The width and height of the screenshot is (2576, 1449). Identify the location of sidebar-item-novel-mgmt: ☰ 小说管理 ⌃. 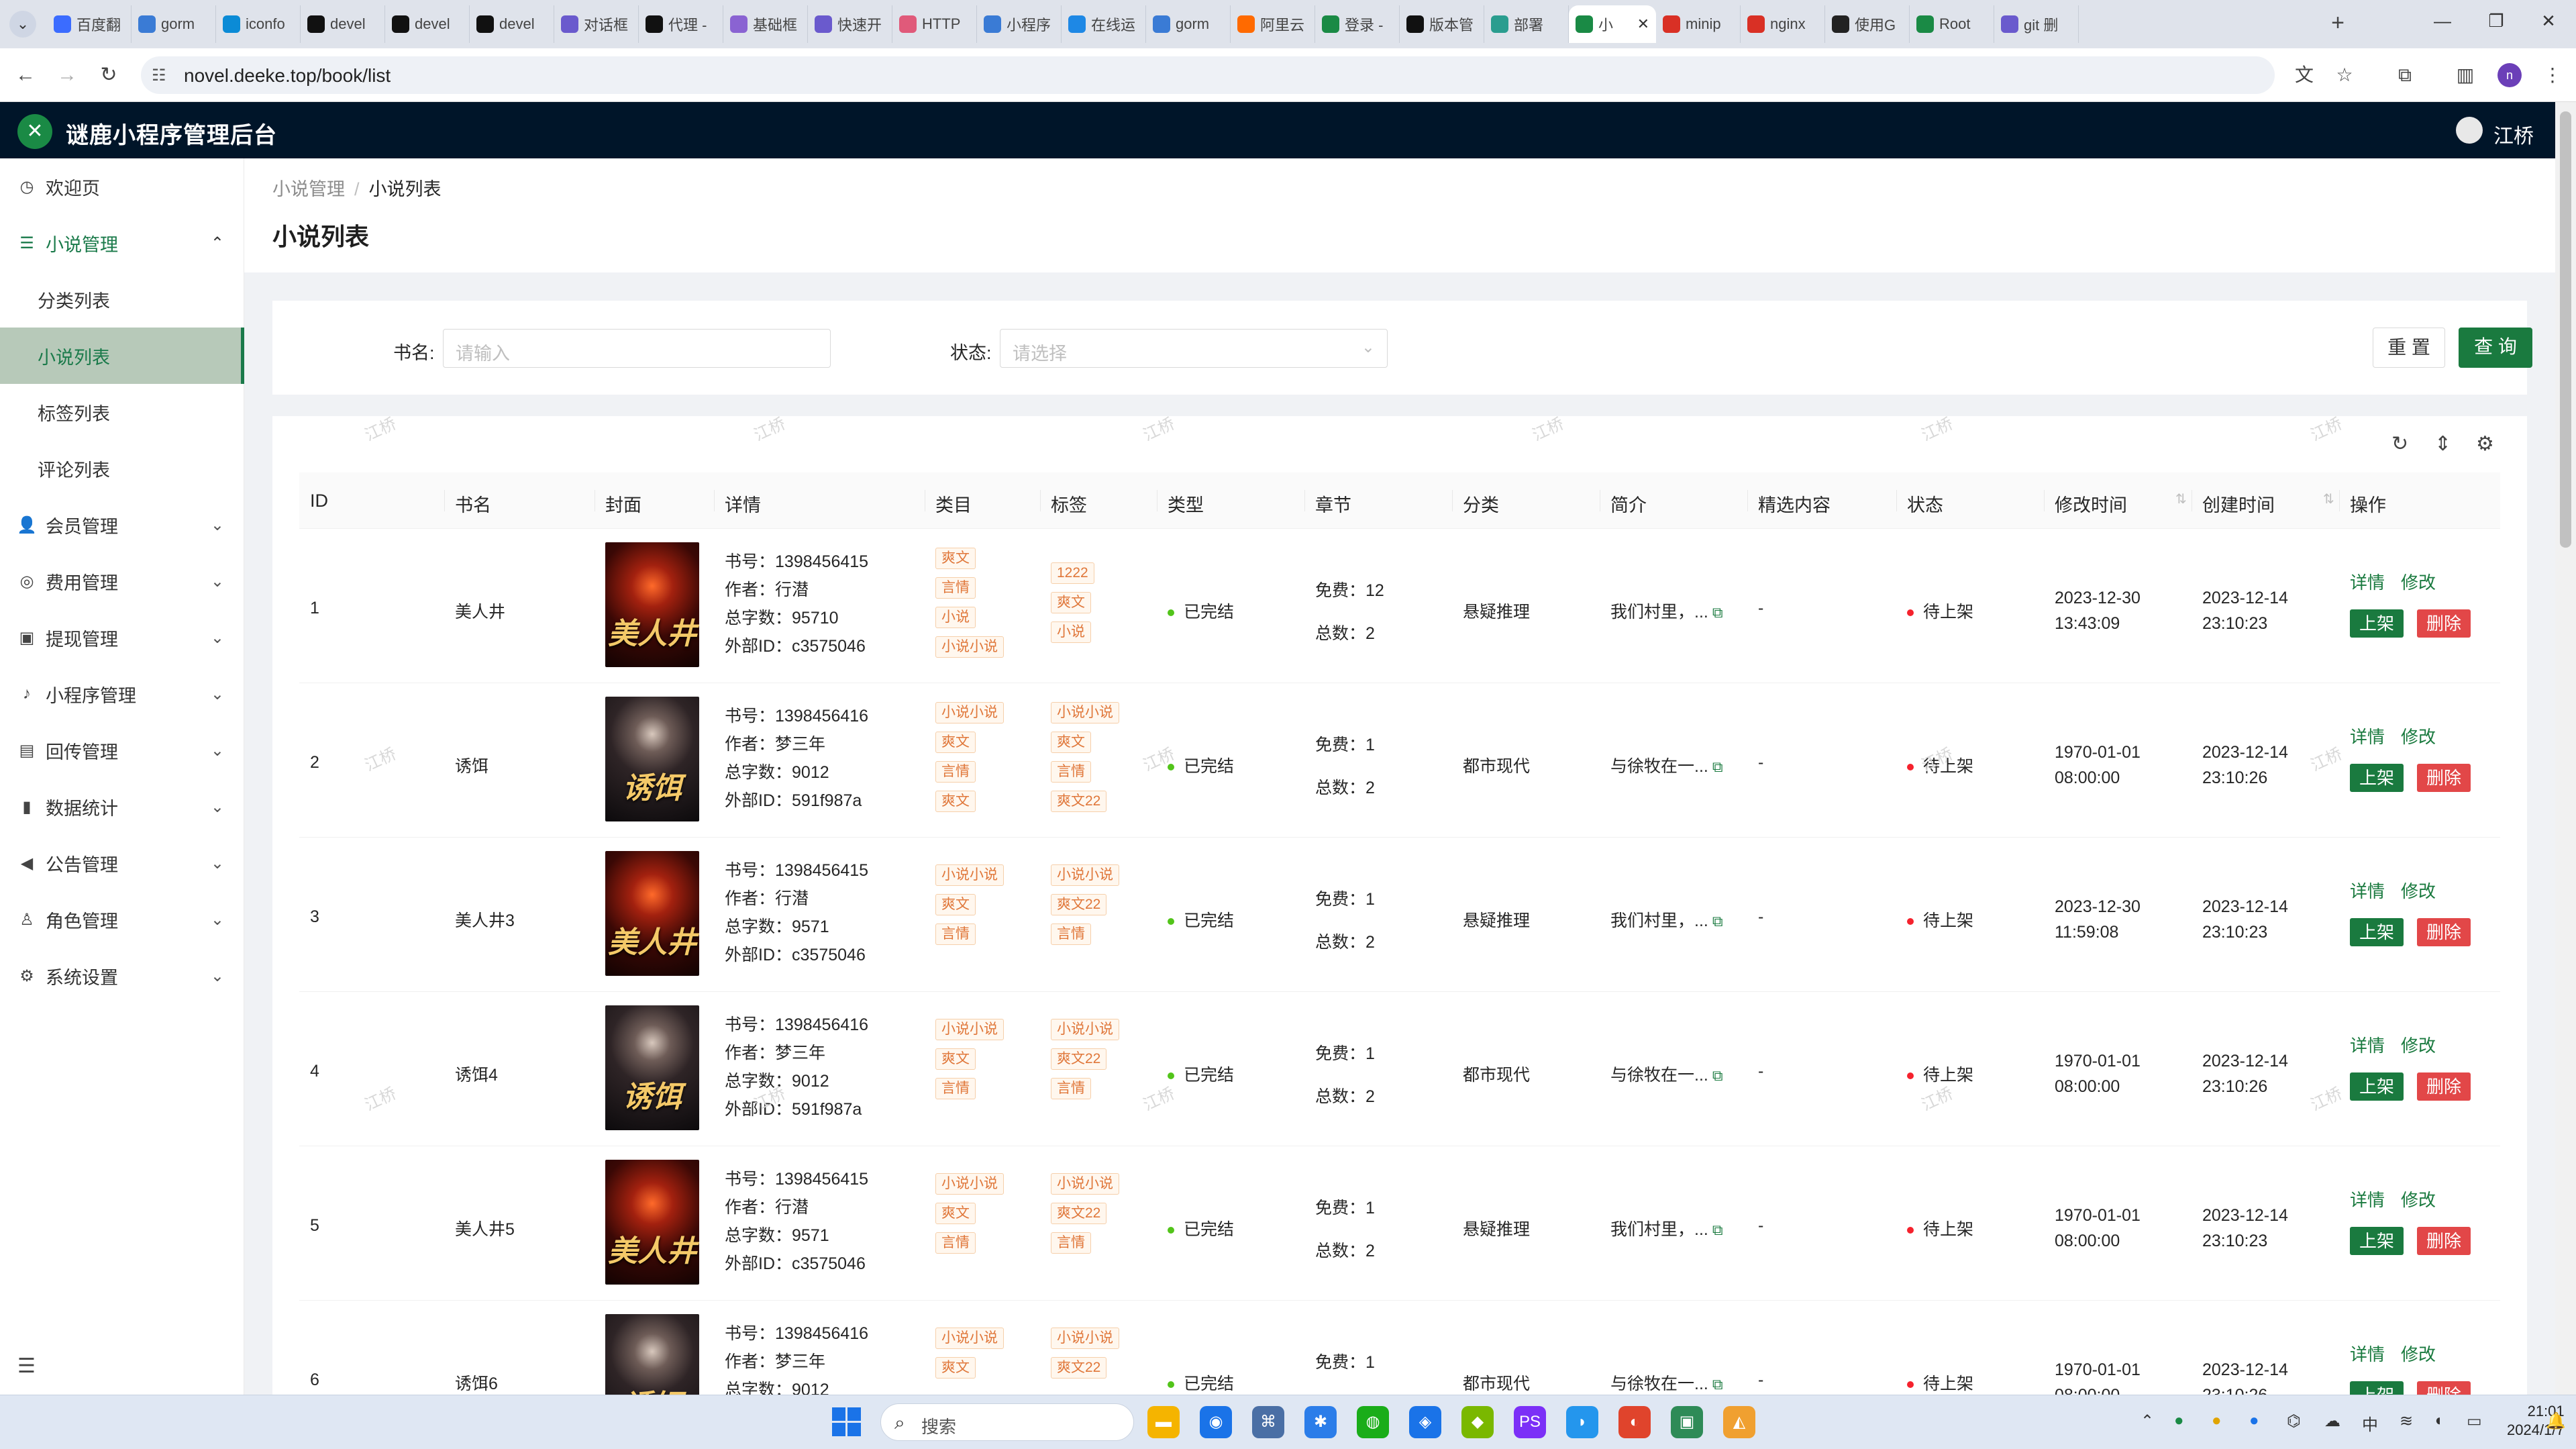
(122, 243).